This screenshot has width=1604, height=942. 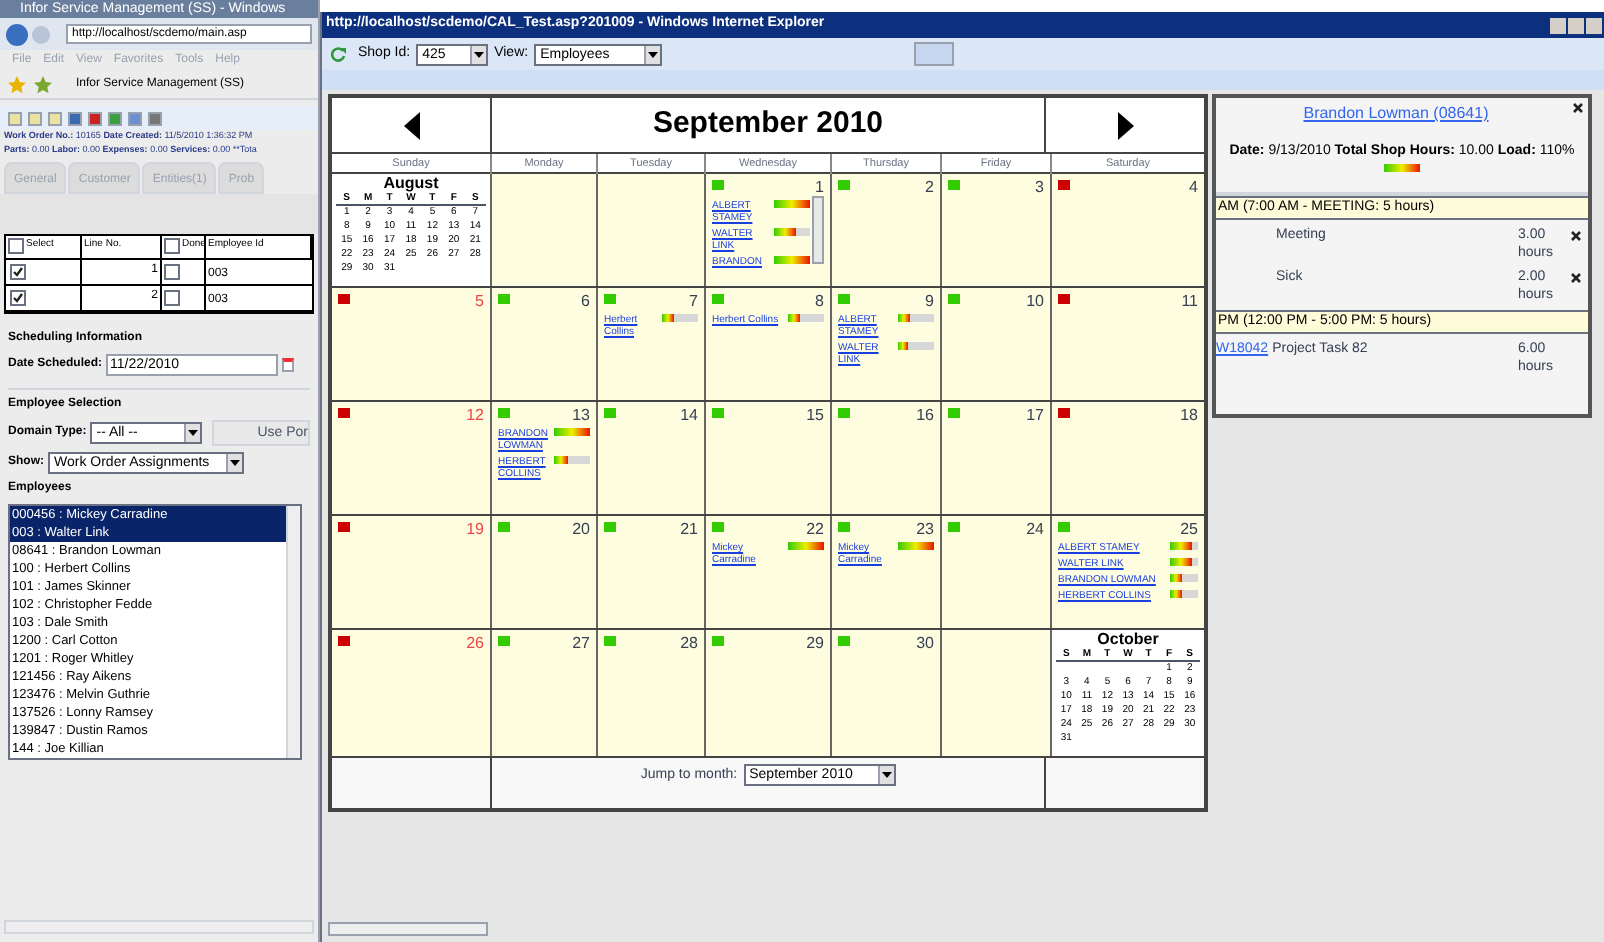 I want to click on day-number: 24, so click(x=1035, y=530).